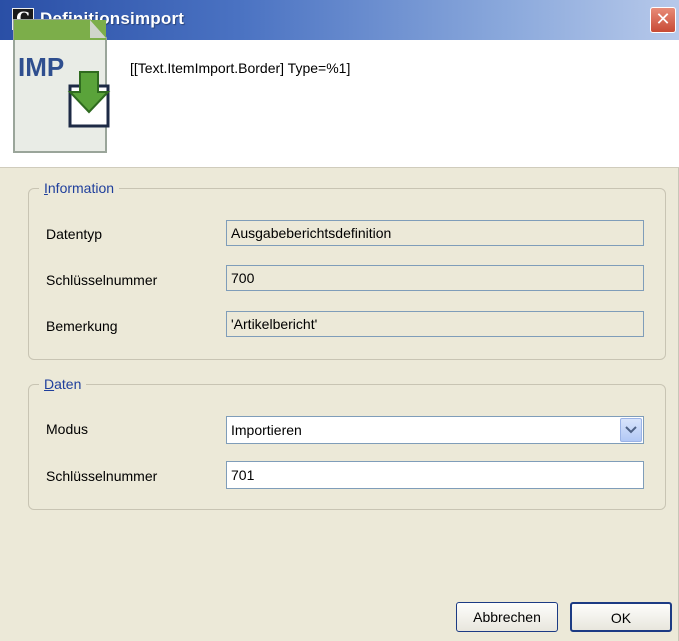 Image resolution: width=679 pixels, height=641 pixels. What do you see at coordinates (82, 326) in the screenshot?
I see `bemerkung-label: Bemerkung` at bounding box center [82, 326].